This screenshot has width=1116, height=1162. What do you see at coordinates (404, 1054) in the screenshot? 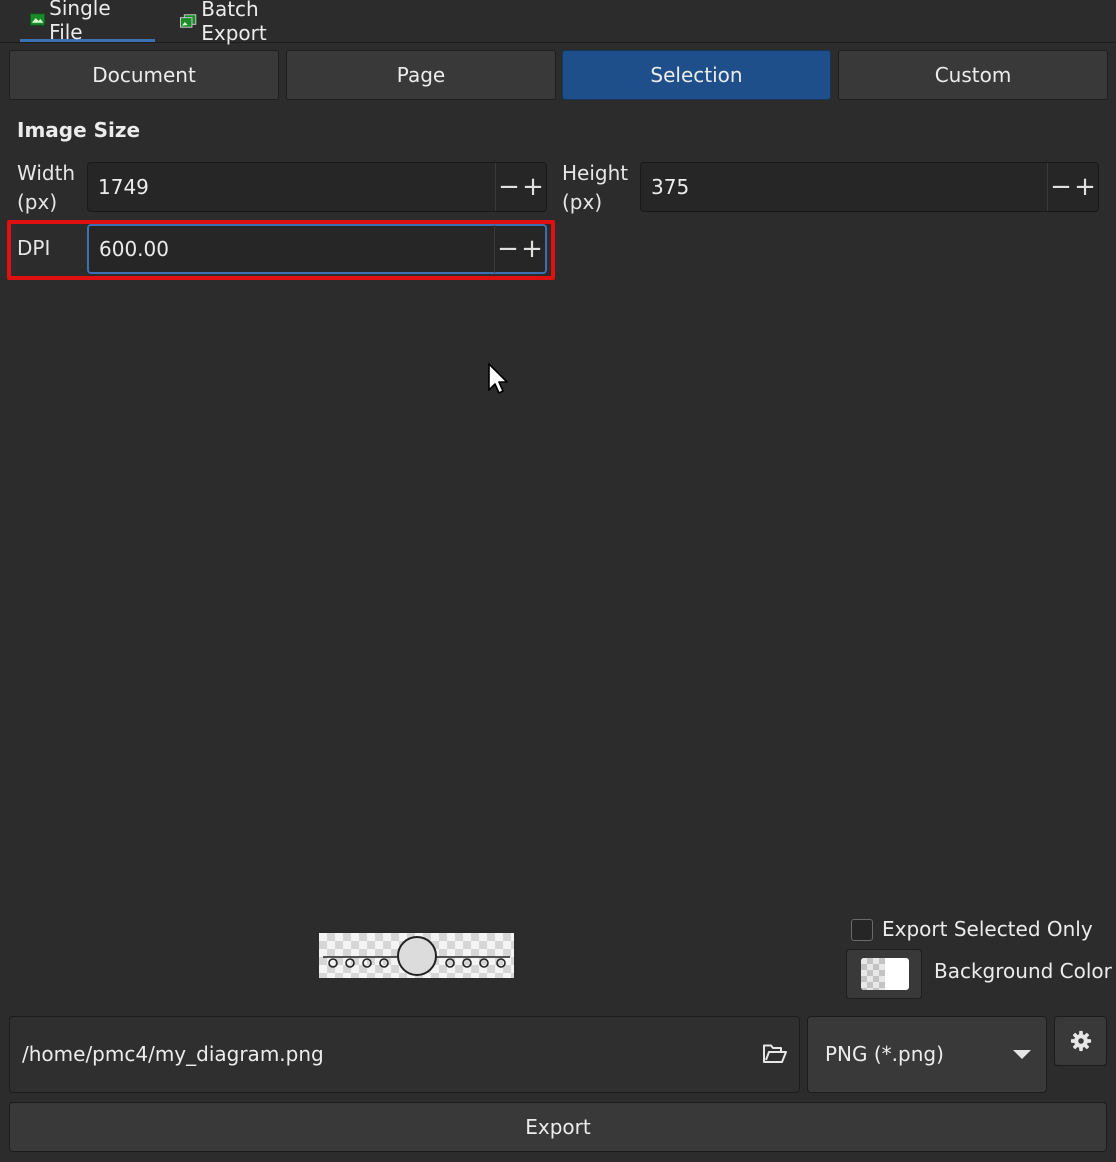
I see `file-path-field: /home/pmc4/my_diagram.png` at bounding box center [404, 1054].